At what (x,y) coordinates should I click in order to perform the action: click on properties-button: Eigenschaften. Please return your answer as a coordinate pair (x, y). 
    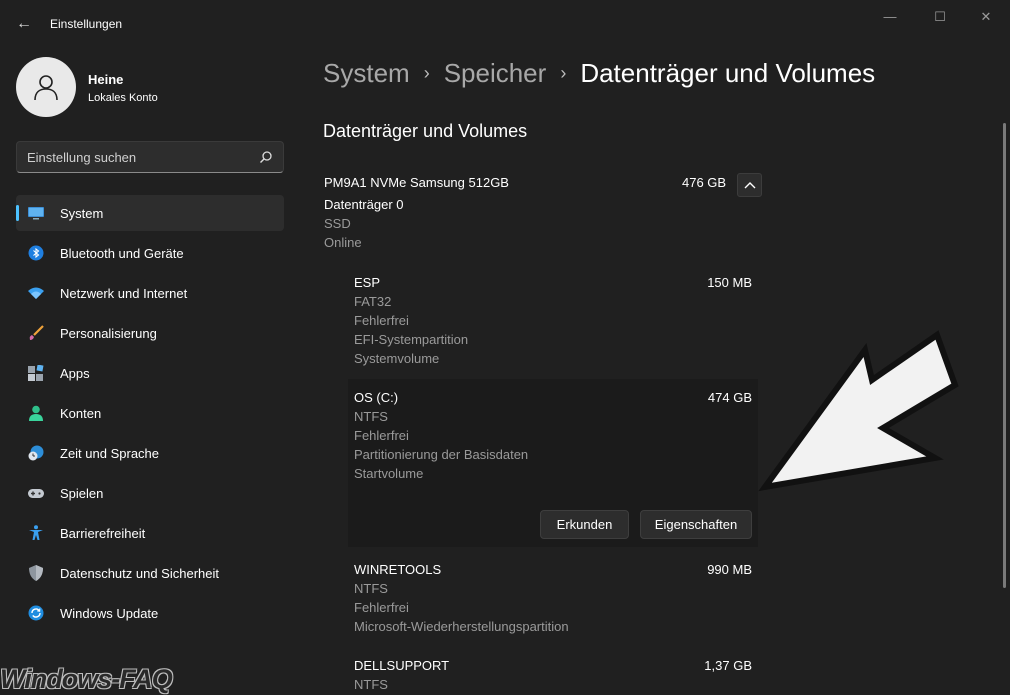
    Looking at the image, I should click on (696, 524).